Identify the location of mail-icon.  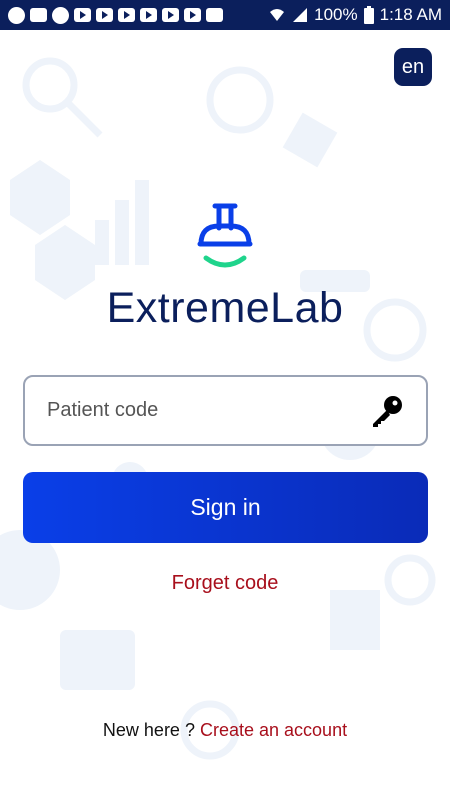
(214, 15).